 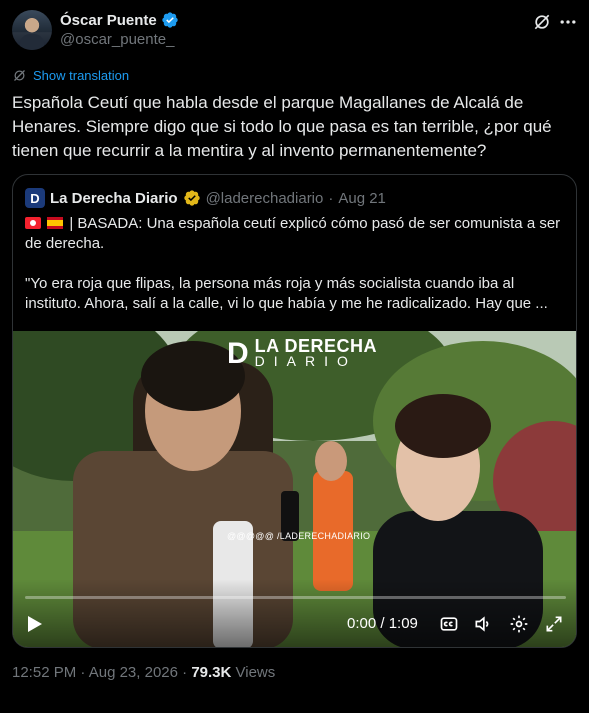 What do you see at coordinates (449, 624) in the screenshot?
I see `captions-icon` at bounding box center [449, 624].